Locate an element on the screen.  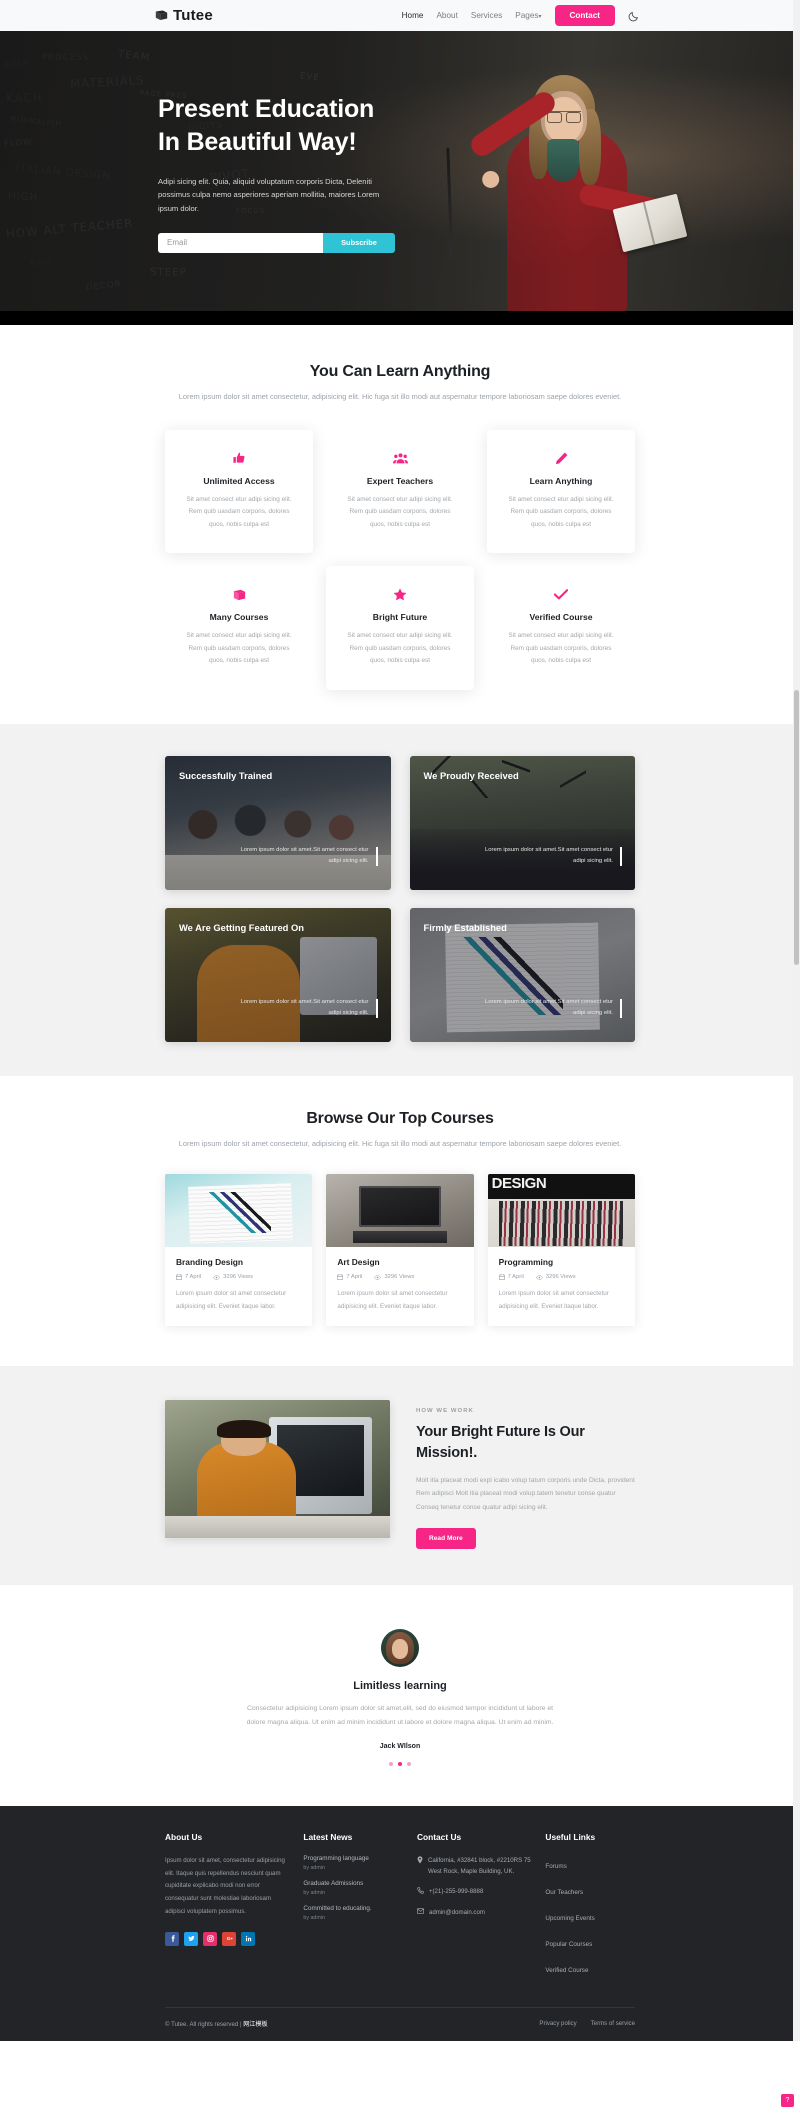
footer-link: Our Teachers is located at coordinates (564, 1892).